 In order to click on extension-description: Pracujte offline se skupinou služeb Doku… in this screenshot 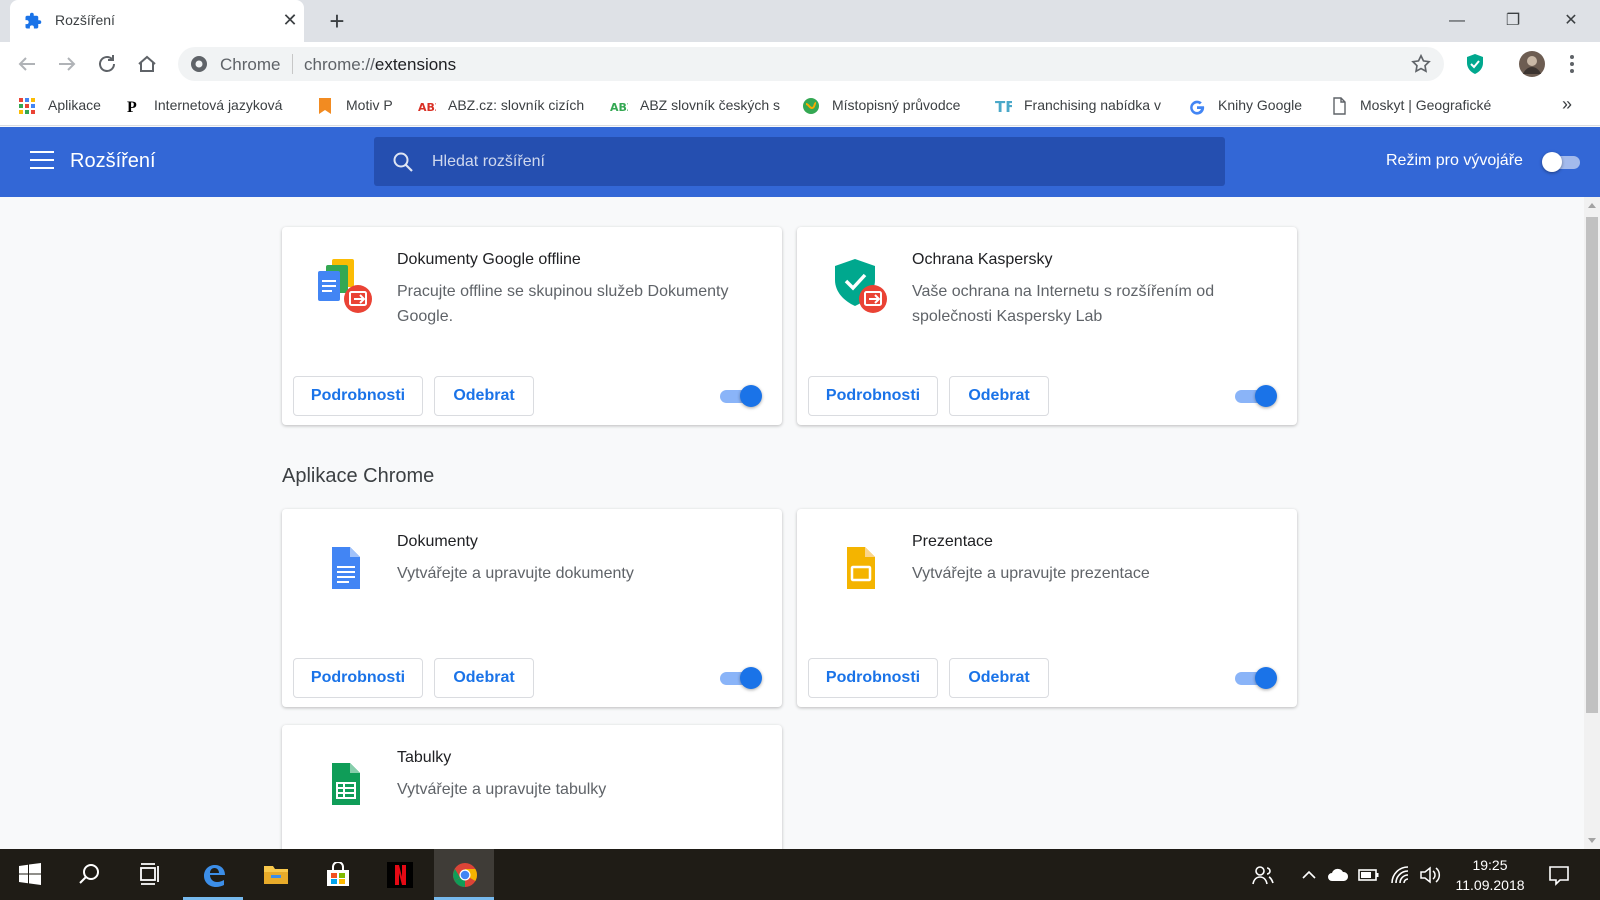, I will do `click(563, 304)`.